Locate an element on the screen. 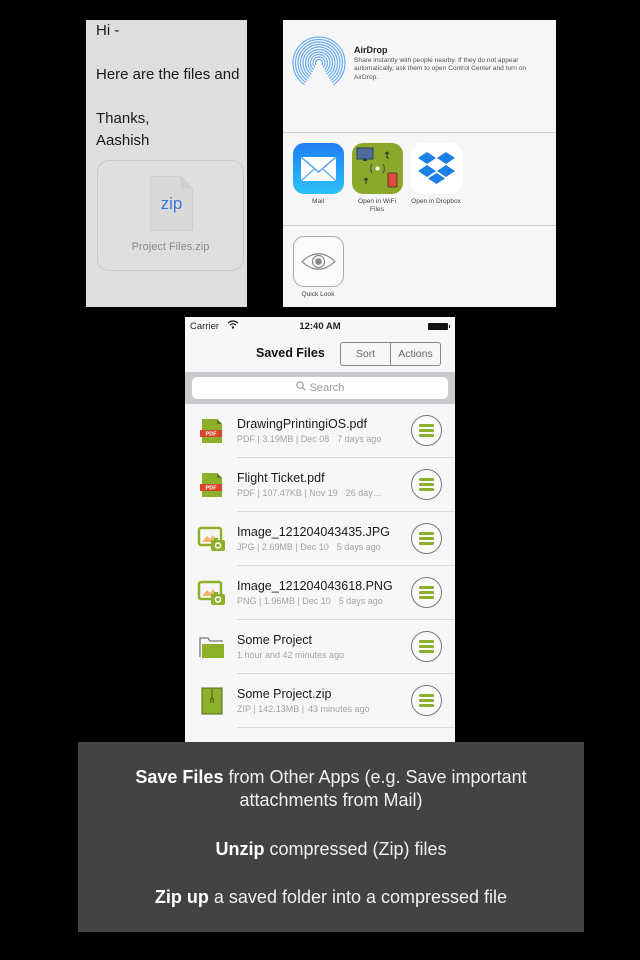  page-title: Saved Files is located at coordinates (290, 353).